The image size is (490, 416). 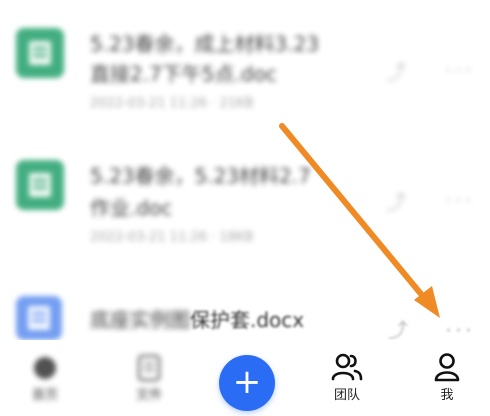 I want to click on nav-item-home: 首页, so click(x=45, y=378).